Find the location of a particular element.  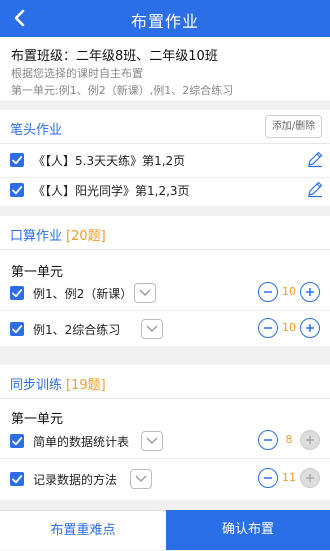

section-header: 同步训练 [19题] is located at coordinates (165, 382).